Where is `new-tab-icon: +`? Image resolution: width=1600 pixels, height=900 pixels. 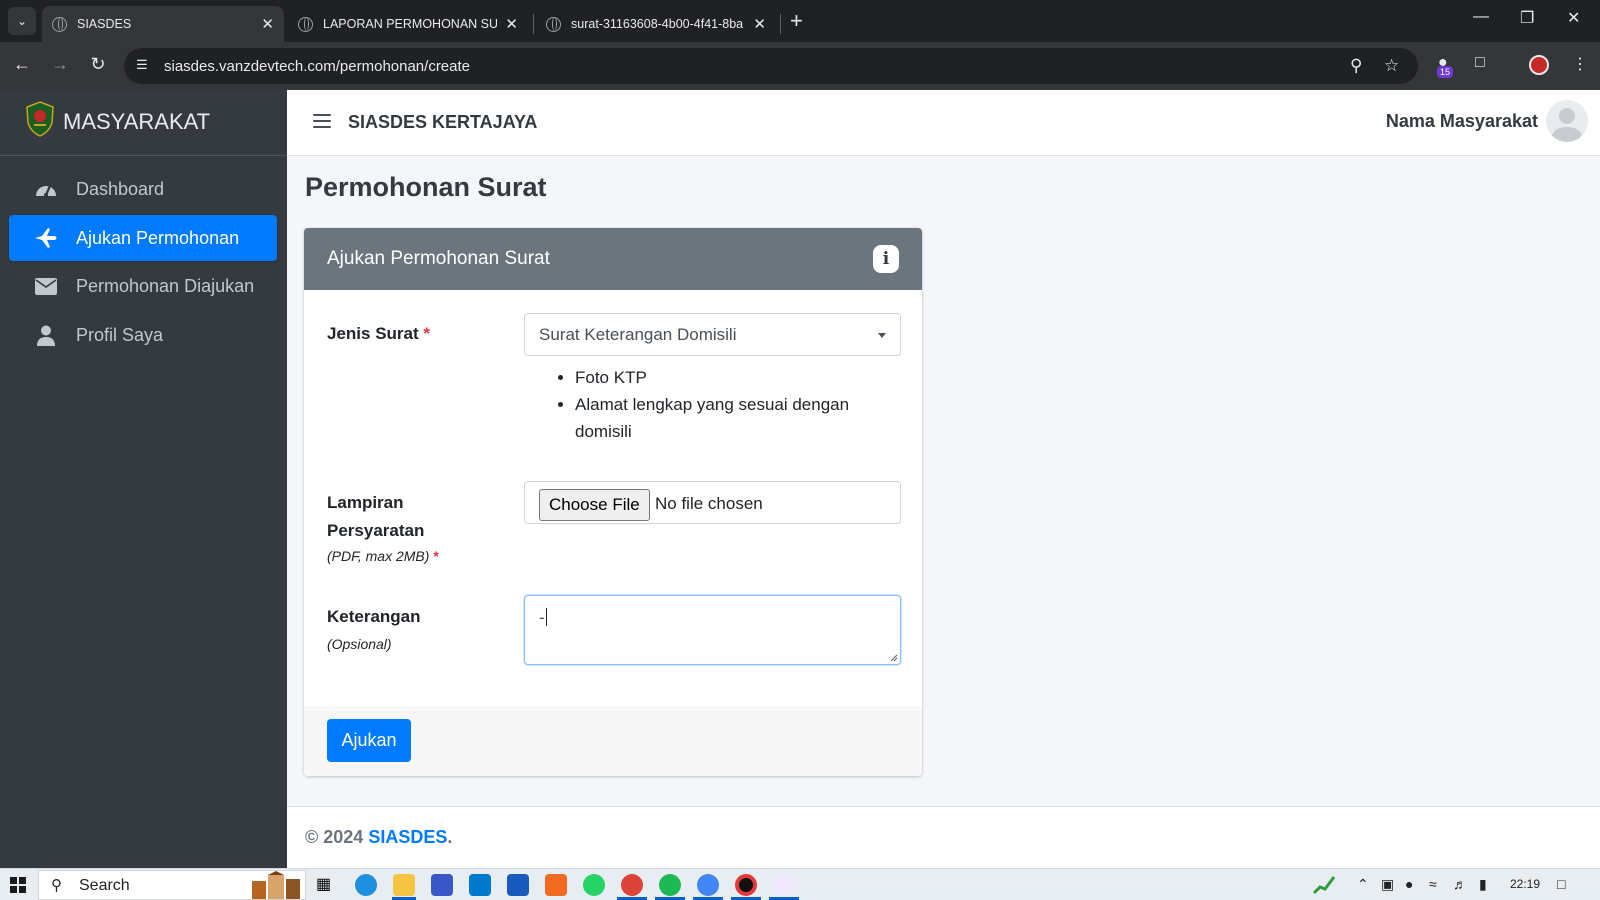 new-tab-icon: + is located at coordinates (796, 21).